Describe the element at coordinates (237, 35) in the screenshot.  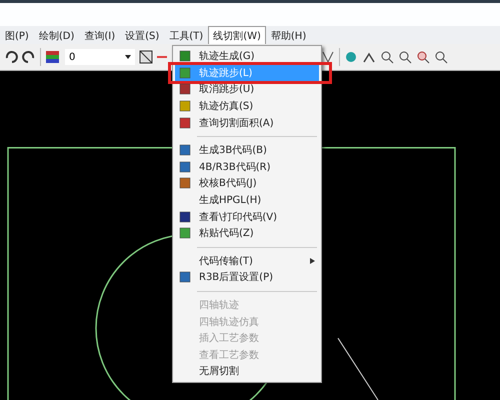
I see `menu-title: 线切割(W)` at that location.